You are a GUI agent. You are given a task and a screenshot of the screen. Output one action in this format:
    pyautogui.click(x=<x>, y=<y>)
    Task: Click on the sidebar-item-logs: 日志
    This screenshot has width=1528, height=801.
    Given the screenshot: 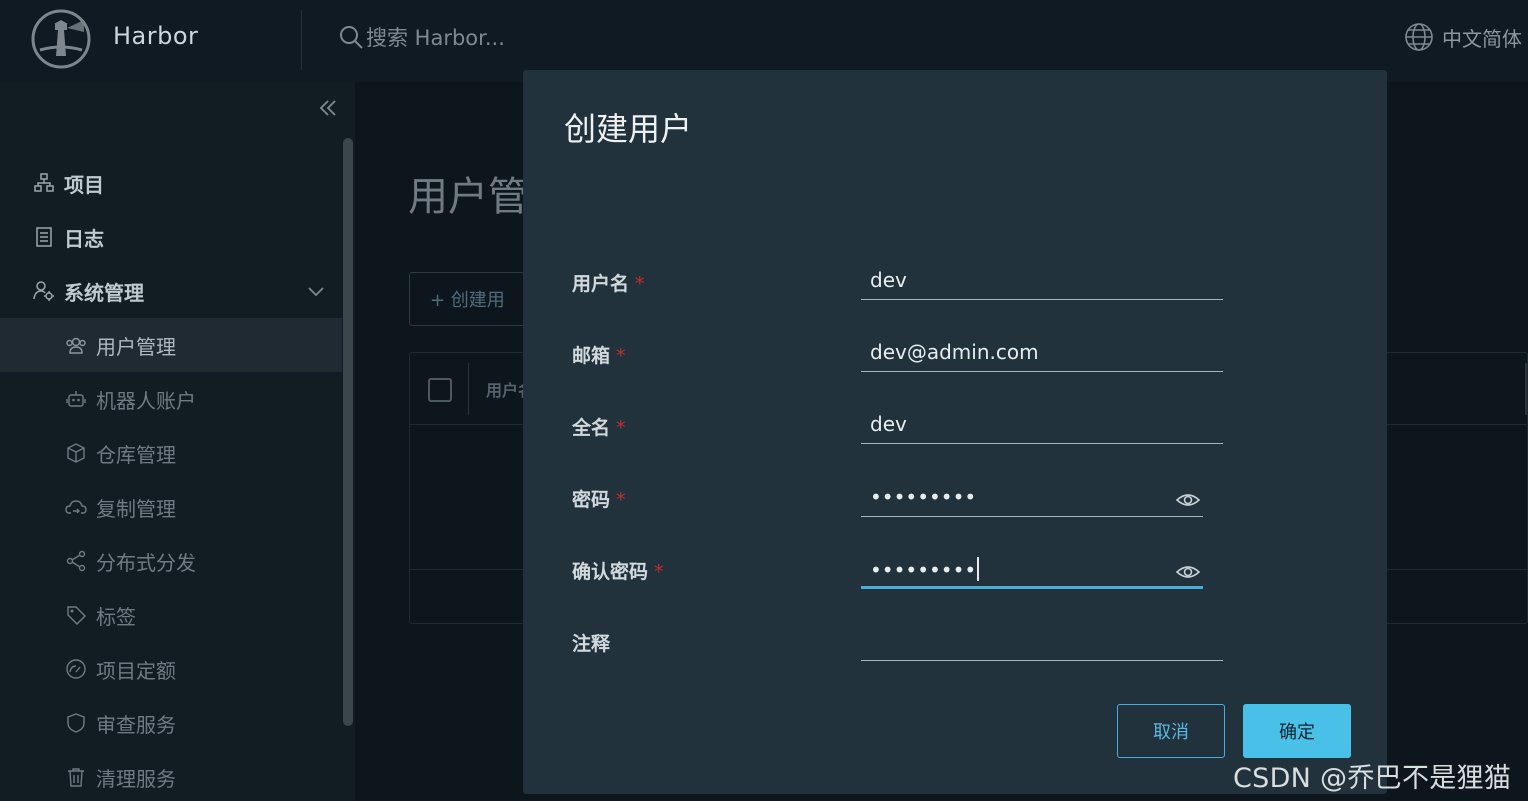 What is the action you would take?
    pyautogui.click(x=171, y=237)
    